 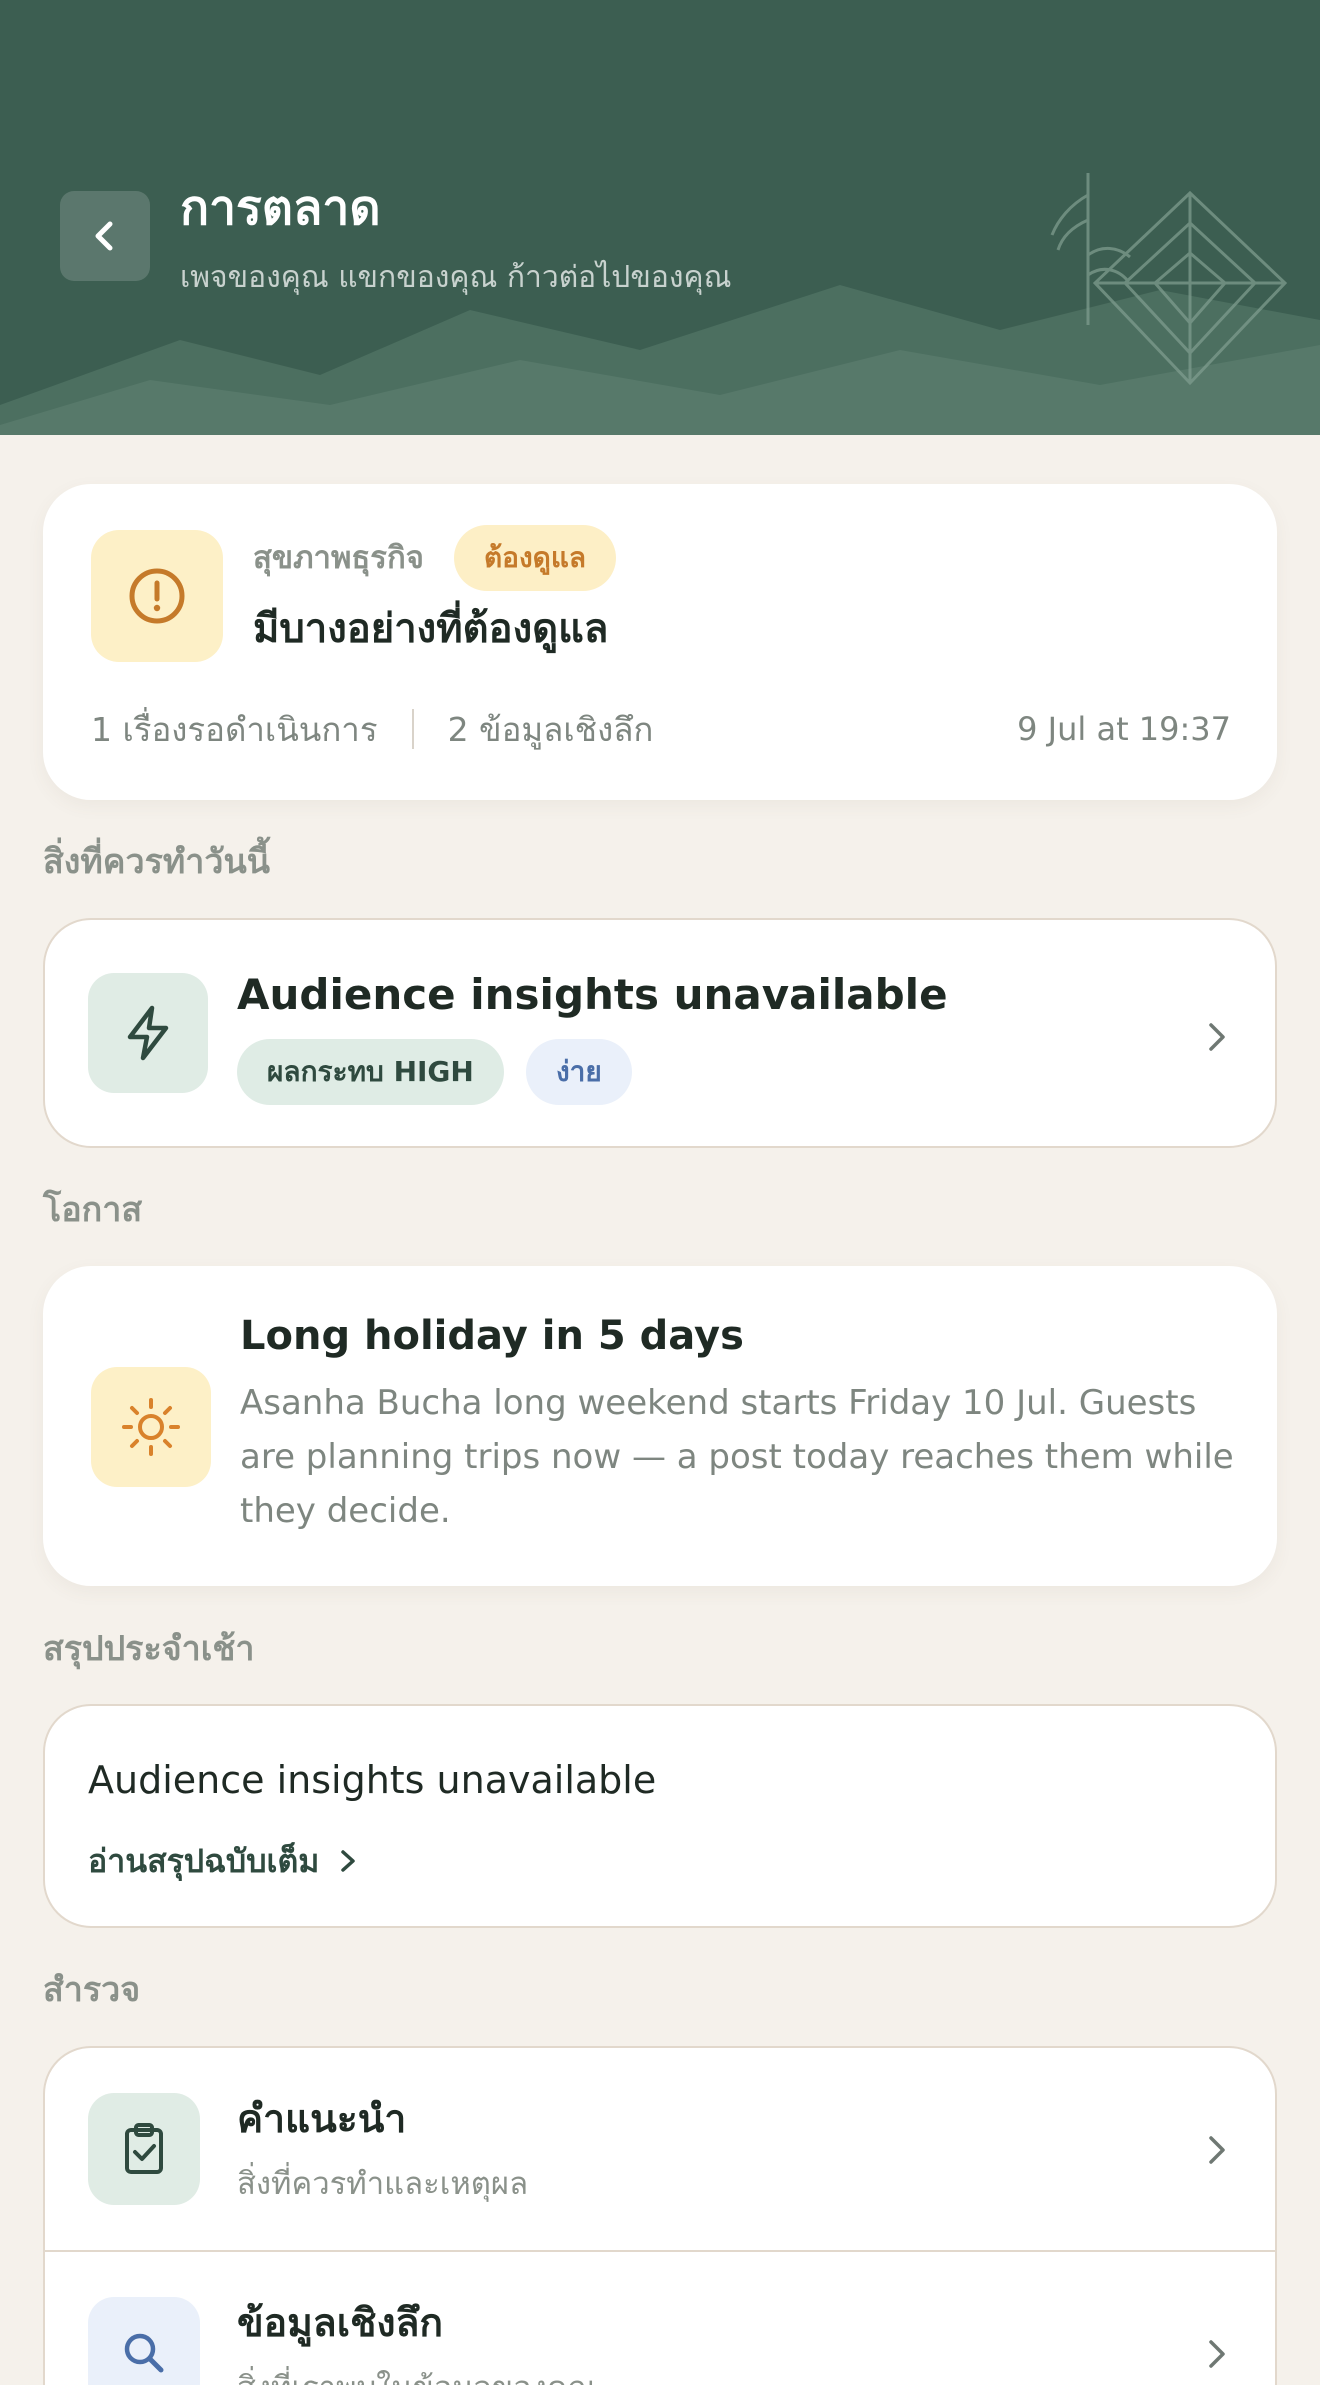 I want to click on health-meta: 1 เรื่องรอดำเนินการ 2 ข้อมูลเชิงลึก, so click(x=372, y=729).